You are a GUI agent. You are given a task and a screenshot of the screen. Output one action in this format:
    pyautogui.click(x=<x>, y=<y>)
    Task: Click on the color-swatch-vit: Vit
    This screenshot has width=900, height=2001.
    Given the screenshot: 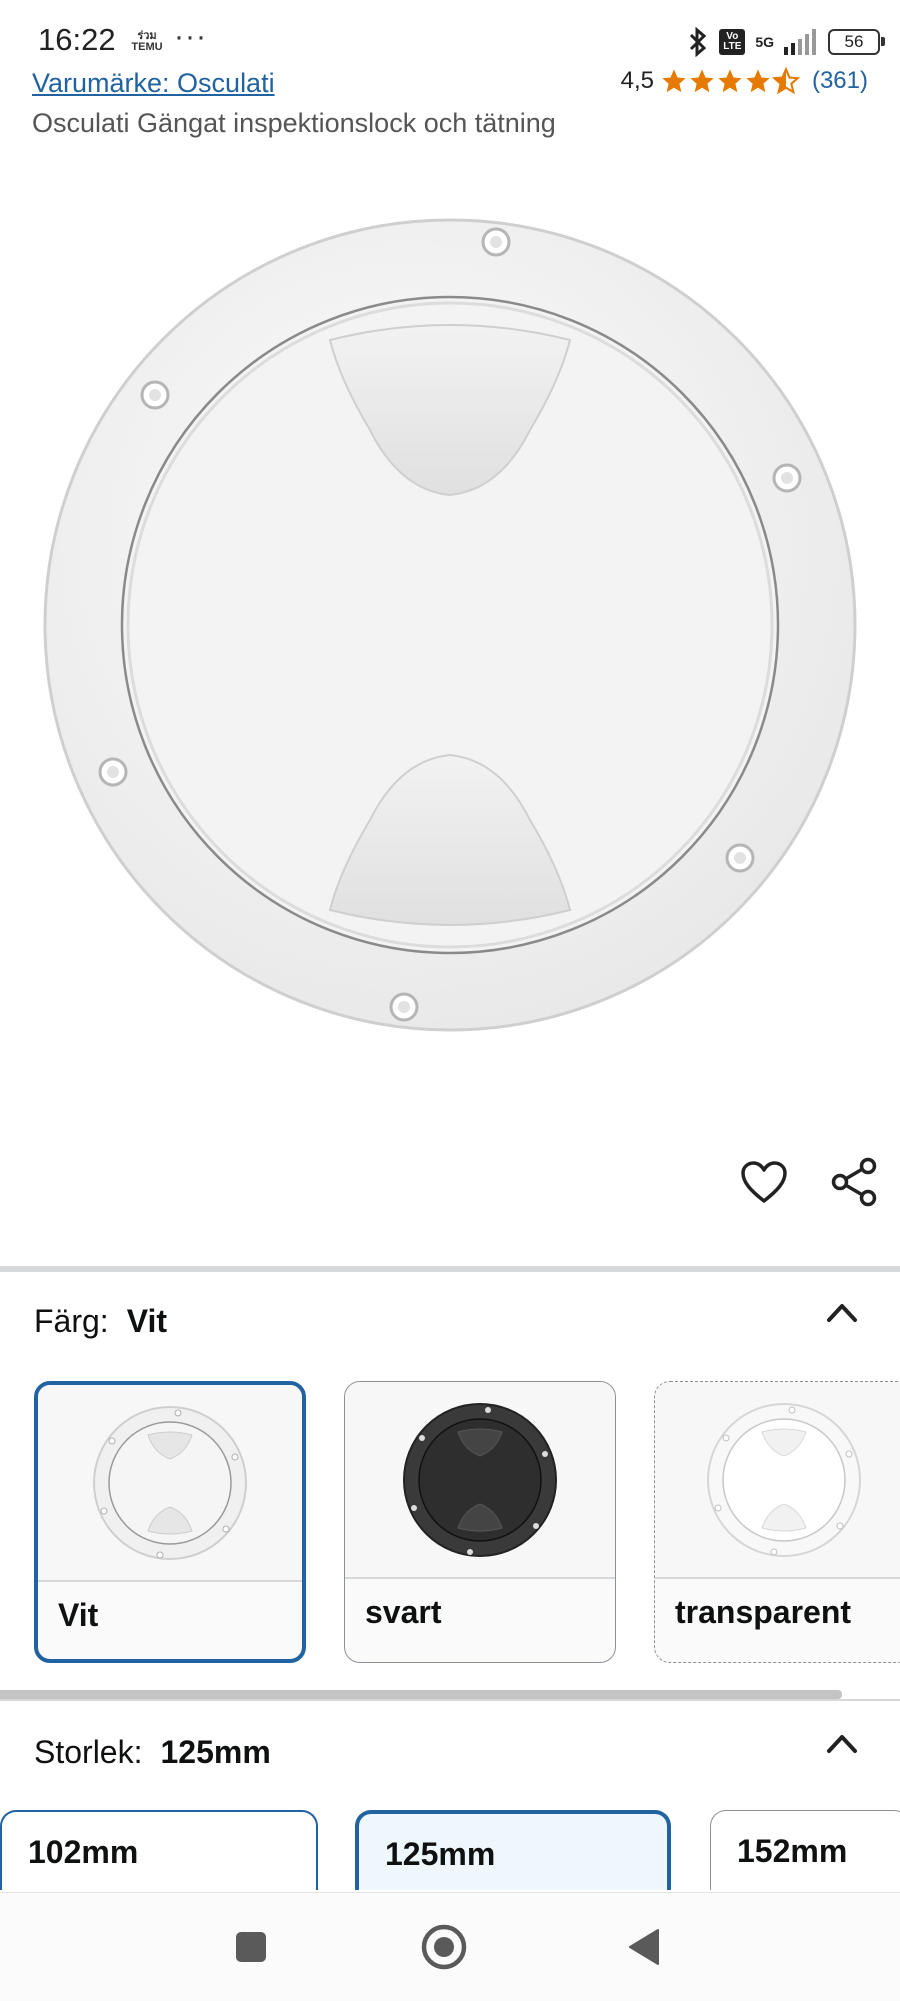 What is the action you would take?
    pyautogui.click(x=170, y=1522)
    